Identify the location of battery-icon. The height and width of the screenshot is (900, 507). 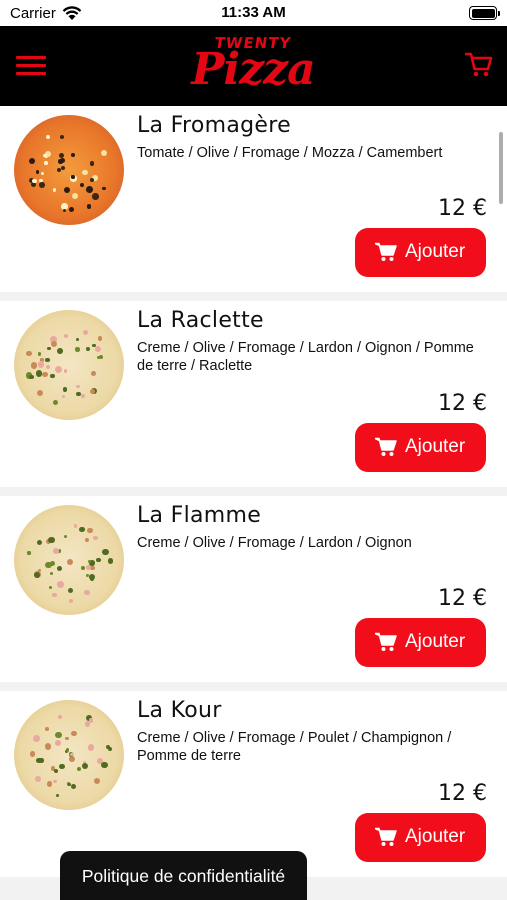
(484, 13).